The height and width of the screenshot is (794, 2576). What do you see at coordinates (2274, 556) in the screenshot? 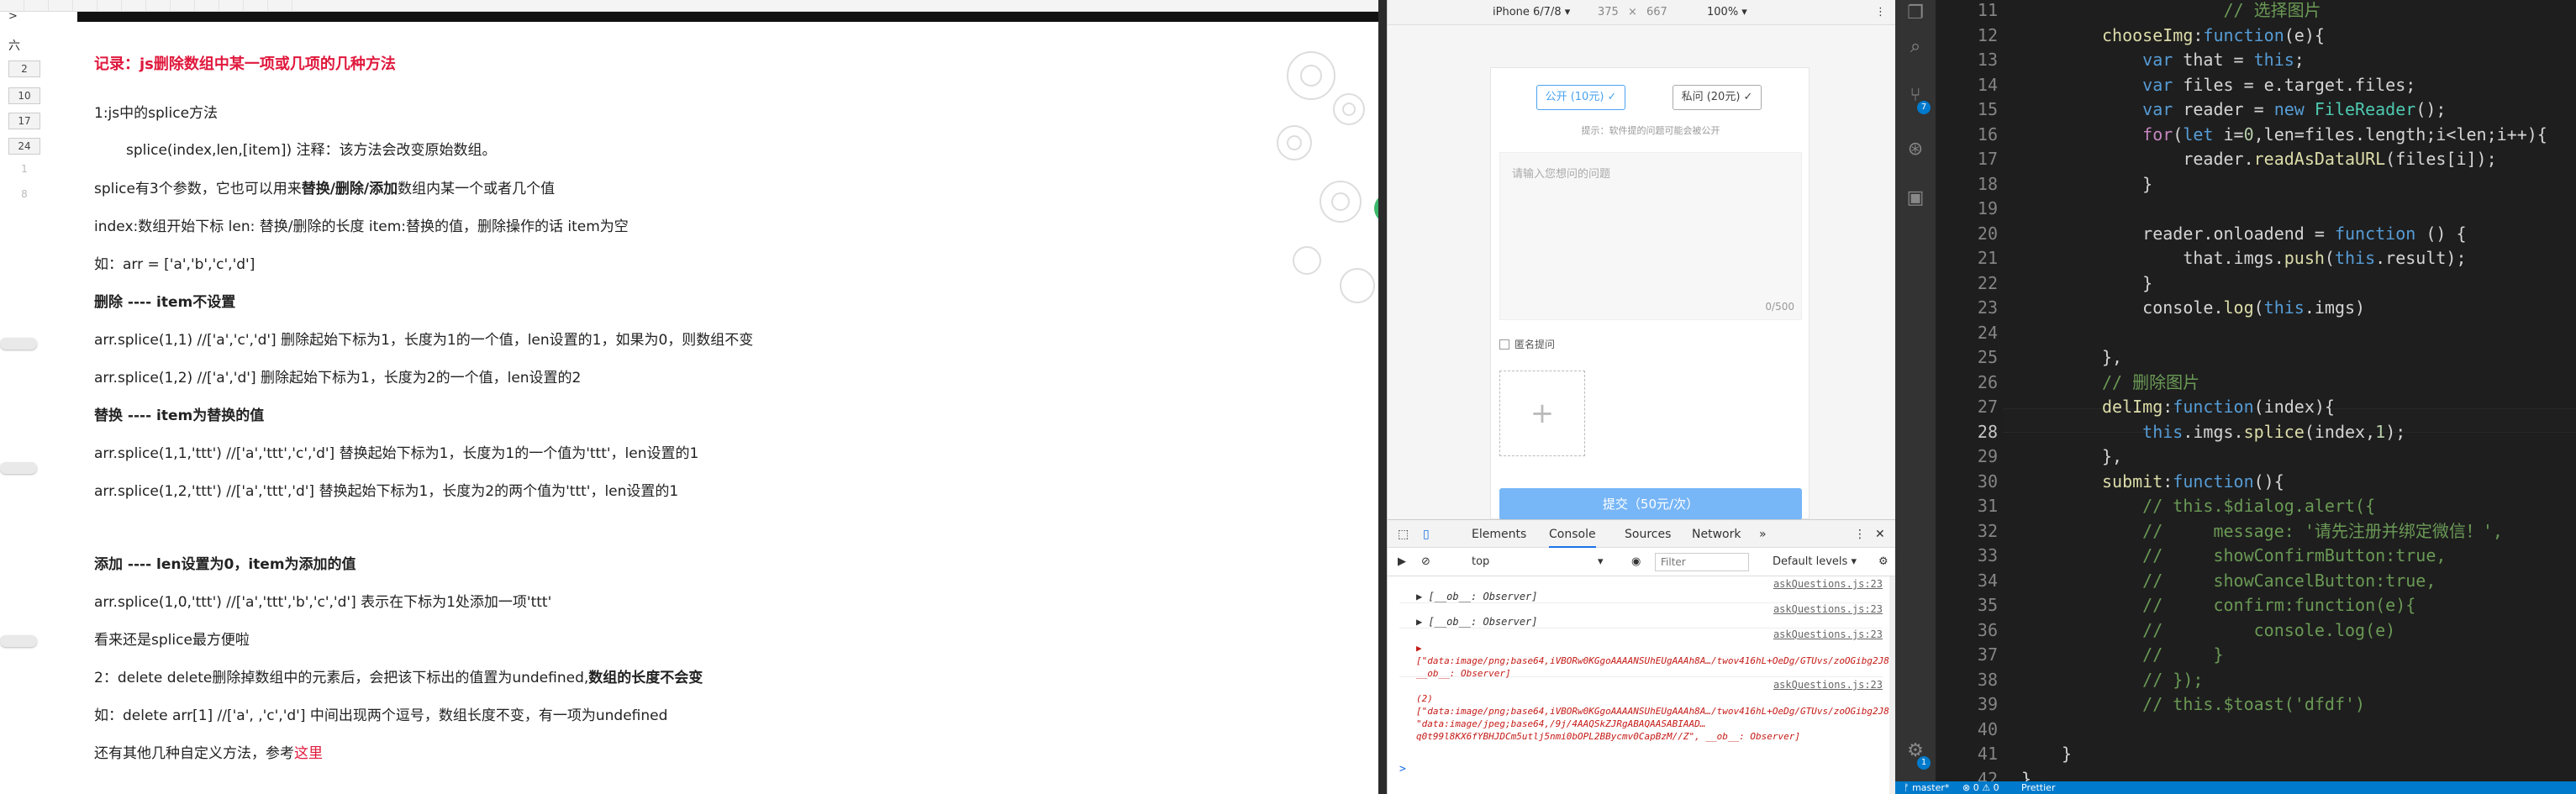
I see `code-line: // showConfirmButton:true,` at bounding box center [2274, 556].